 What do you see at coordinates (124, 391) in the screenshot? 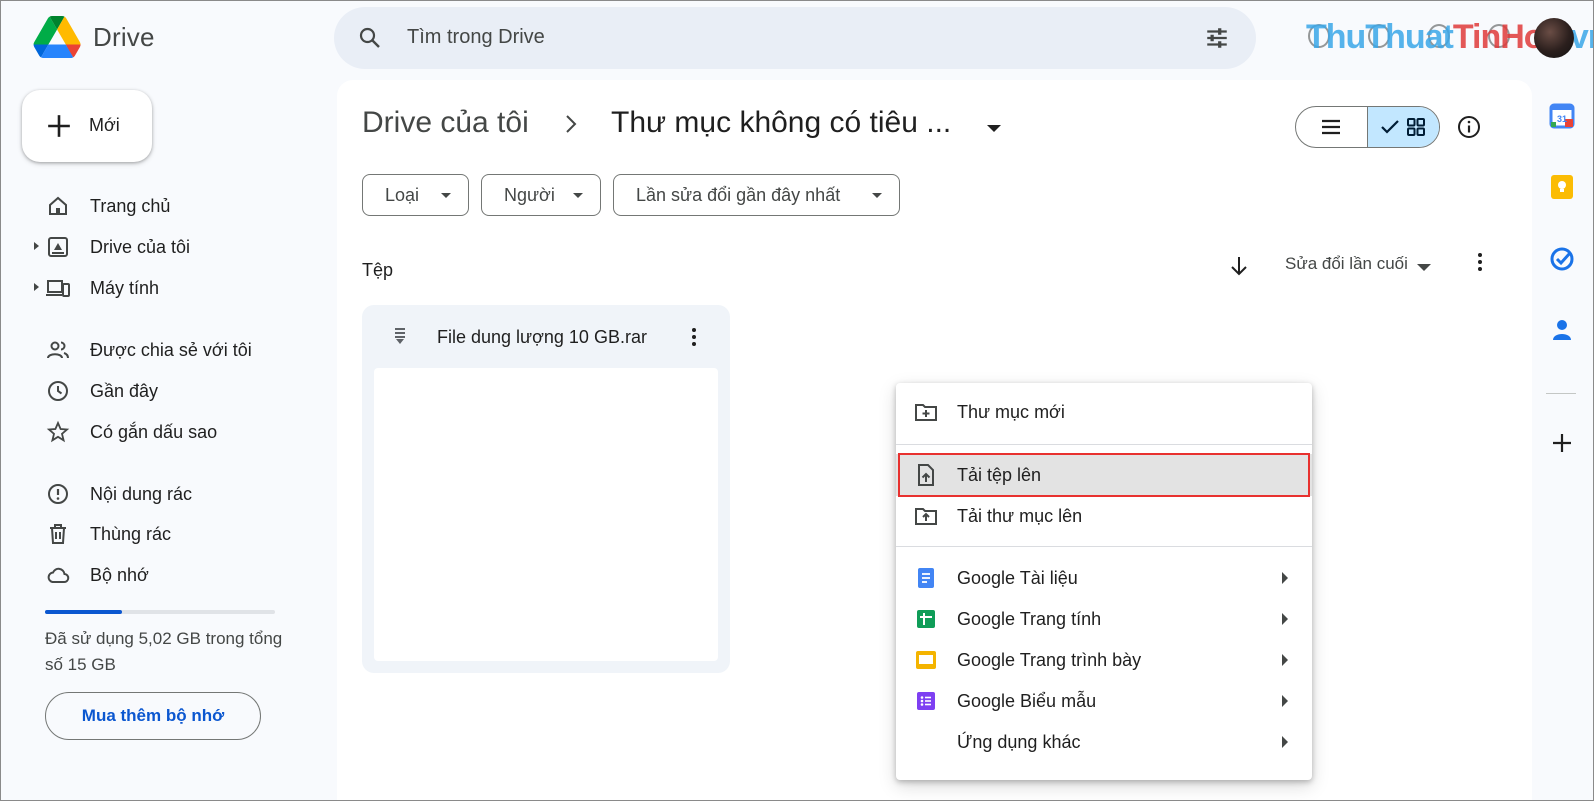
I see `sidebar-item-label: Gần đây` at bounding box center [124, 391].